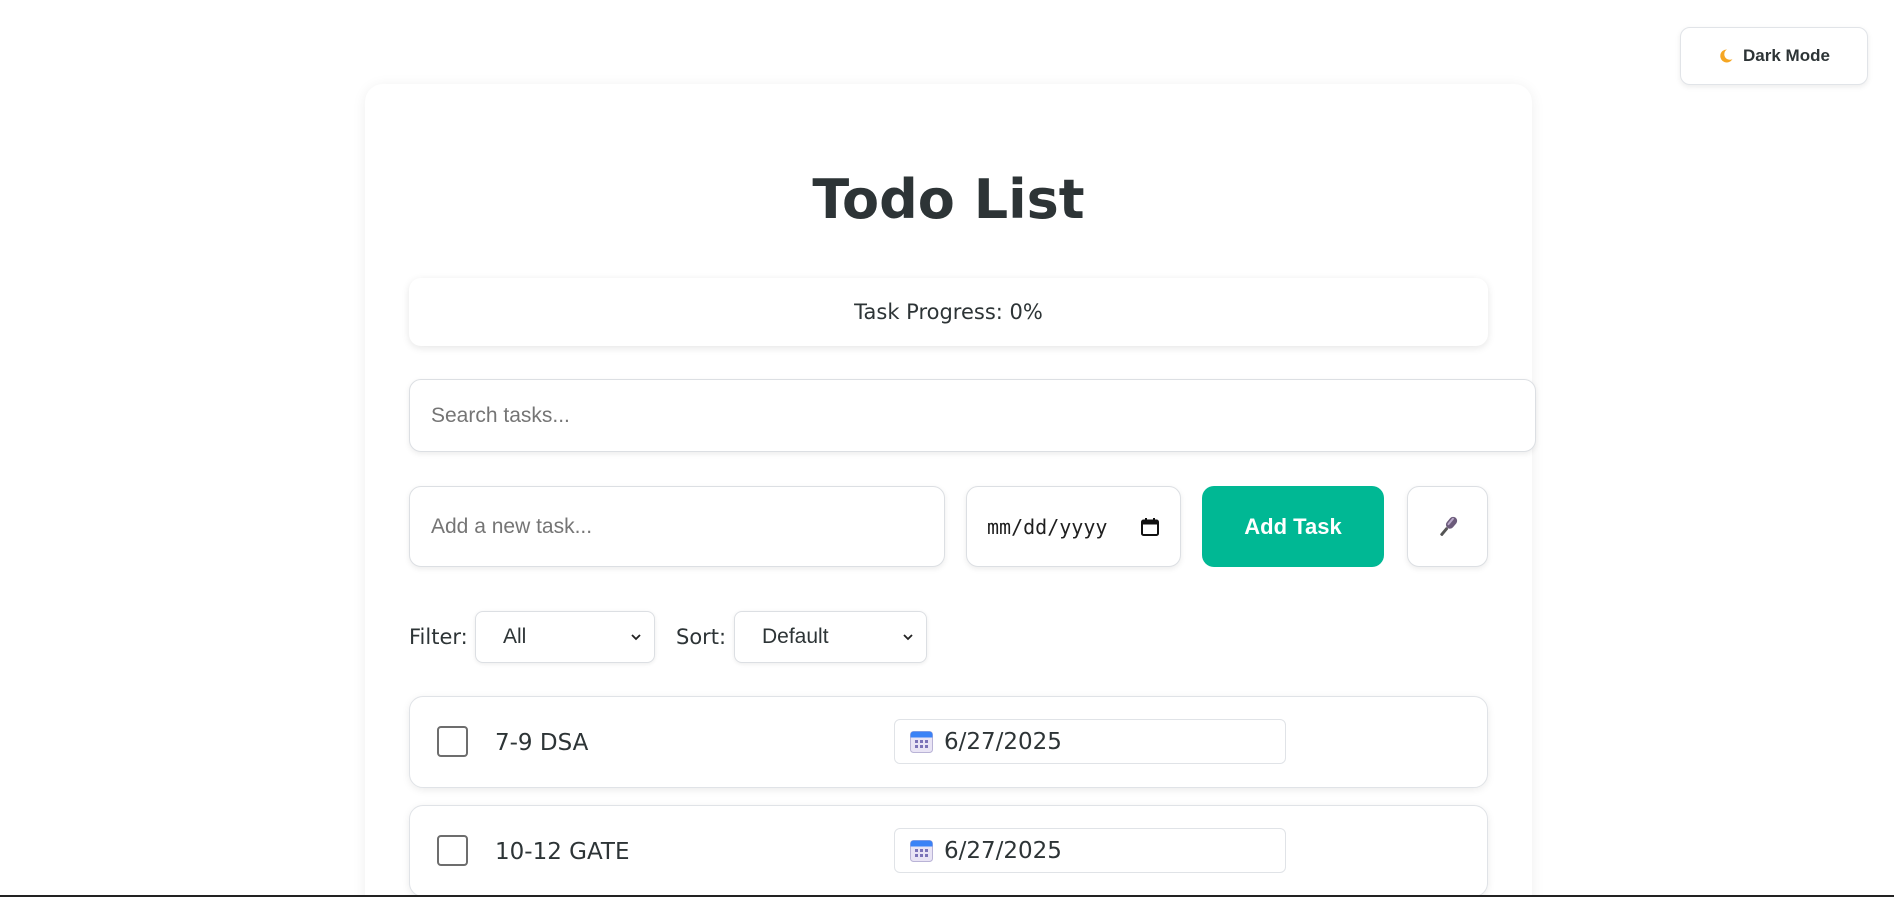 Image resolution: width=1894 pixels, height=897 pixels. I want to click on microphone-icon, so click(1448, 526).